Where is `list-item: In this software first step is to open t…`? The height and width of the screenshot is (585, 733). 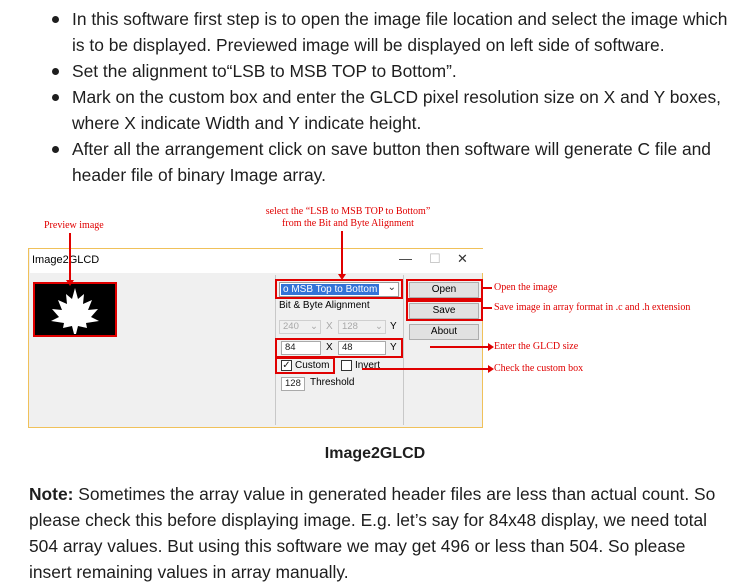 list-item: In this software first step is to open t… is located at coordinates (392, 32).